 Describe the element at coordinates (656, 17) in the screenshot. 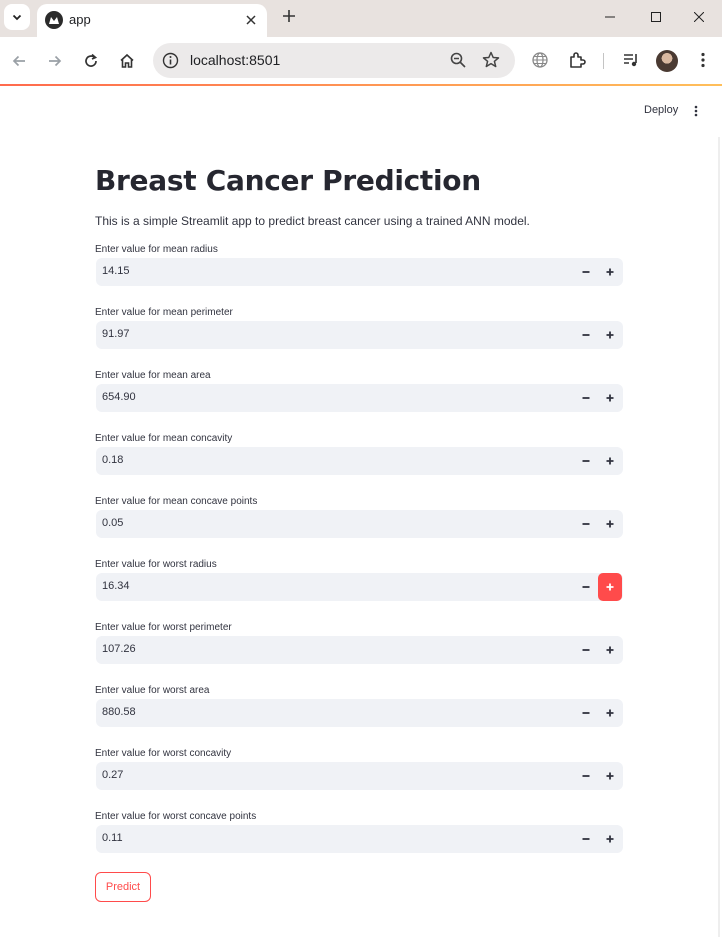

I see `maximize-button` at that location.